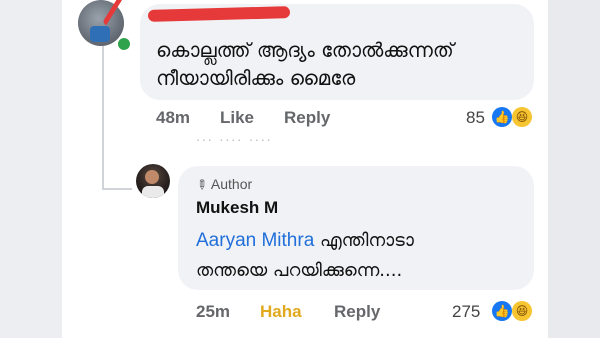 The image size is (600, 338). What do you see at coordinates (364, 240) in the screenshot?
I see `reply-text-rest: എന്തിനാടാ` at bounding box center [364, 240].